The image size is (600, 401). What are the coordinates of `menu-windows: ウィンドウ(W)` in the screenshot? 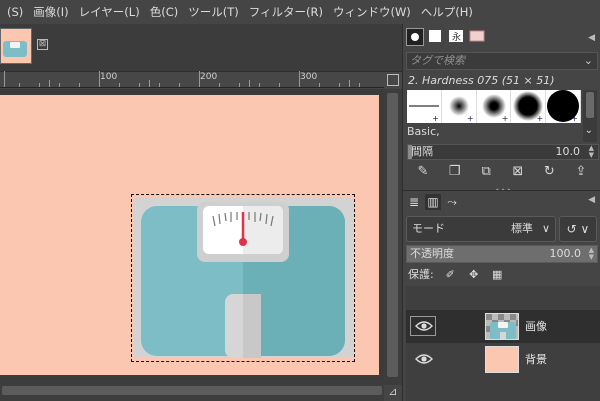 It's located at (372, 12).